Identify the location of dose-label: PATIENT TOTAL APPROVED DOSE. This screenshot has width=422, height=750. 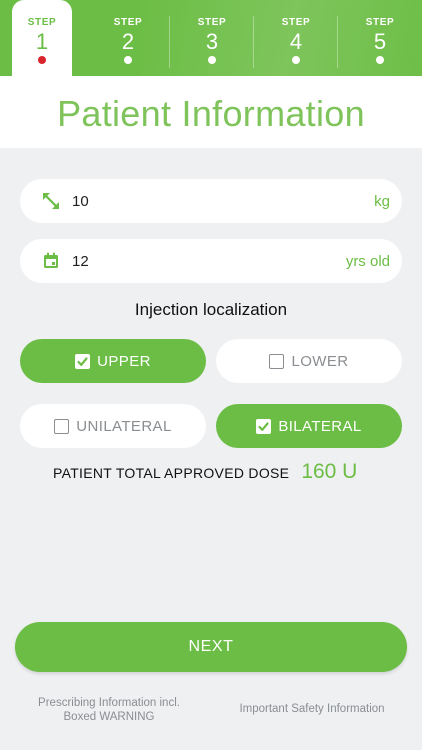
(171, 473).